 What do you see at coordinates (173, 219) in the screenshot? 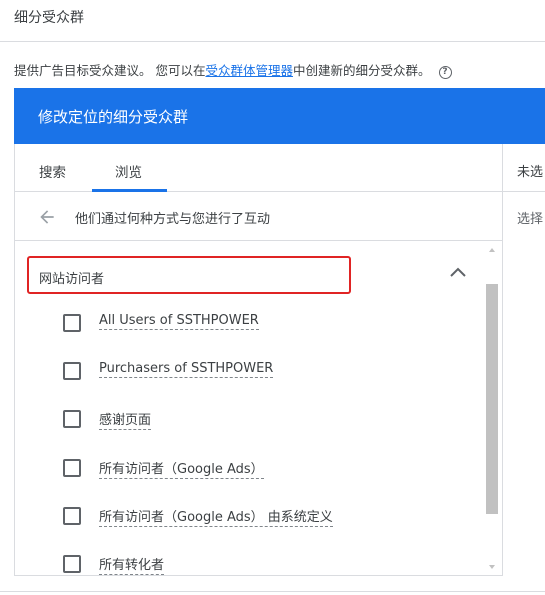
I see `breadcrumb-label: 他们通过何种方式与您进行了互动` at bounding box center [173, 219].